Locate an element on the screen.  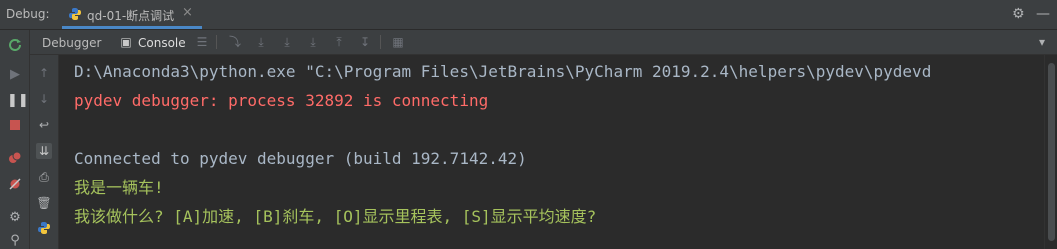
console-gutter: ↑ ↓ ↩ ⇊ ⎙ 🗑 is located at coordinates (44, 152).